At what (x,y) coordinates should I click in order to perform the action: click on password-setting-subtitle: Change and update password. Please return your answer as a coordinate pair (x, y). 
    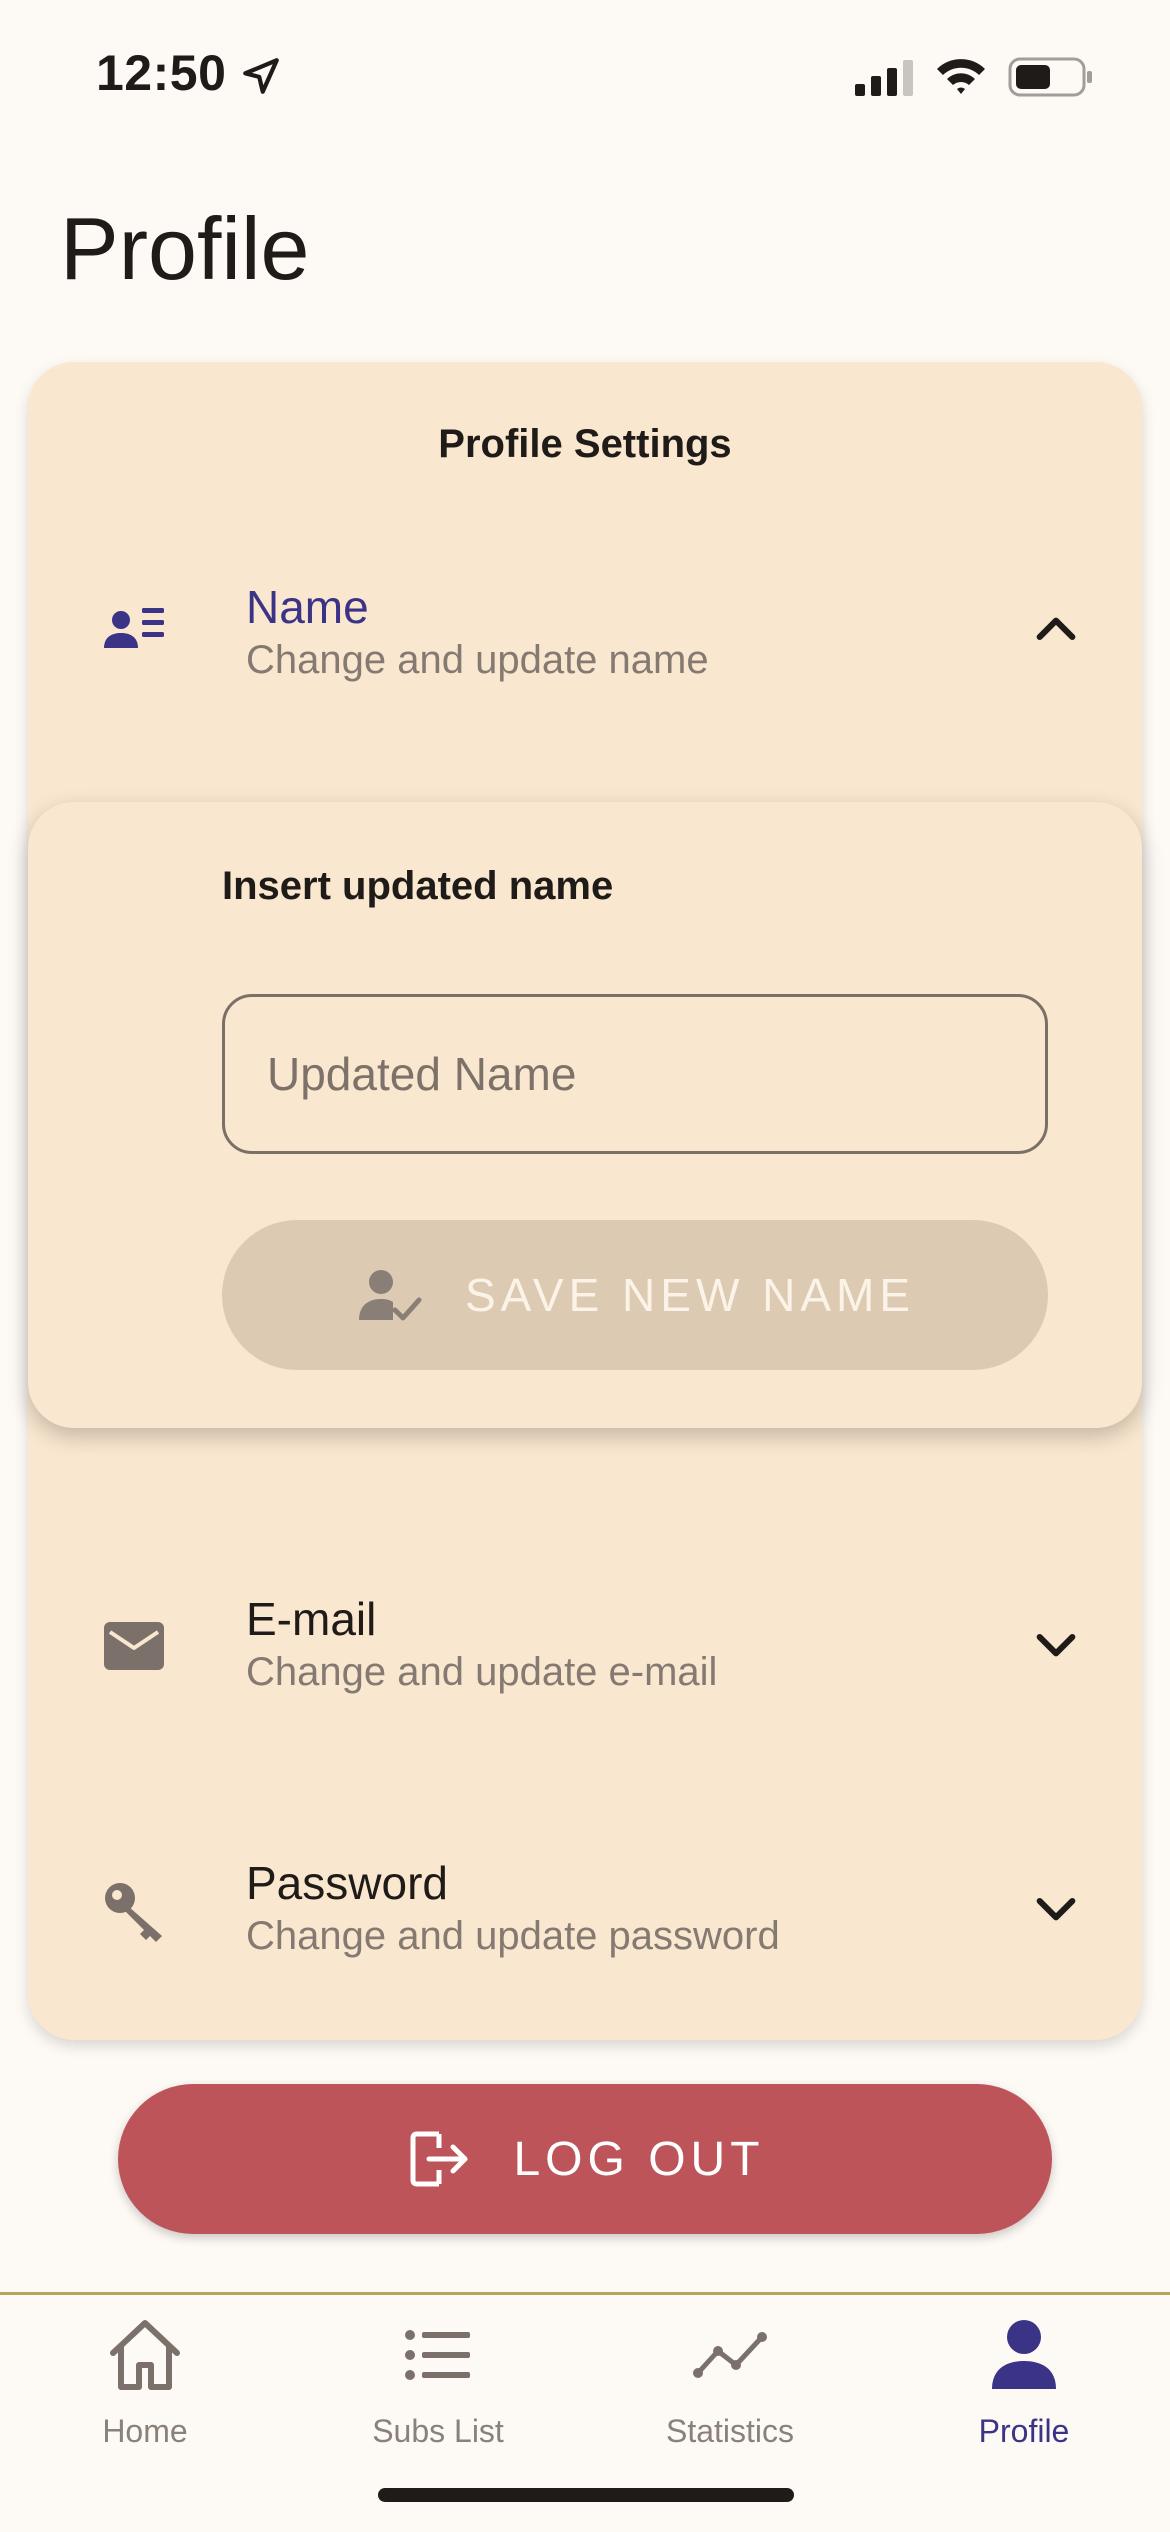
    Looking at the image, I should click on (513, 1936).